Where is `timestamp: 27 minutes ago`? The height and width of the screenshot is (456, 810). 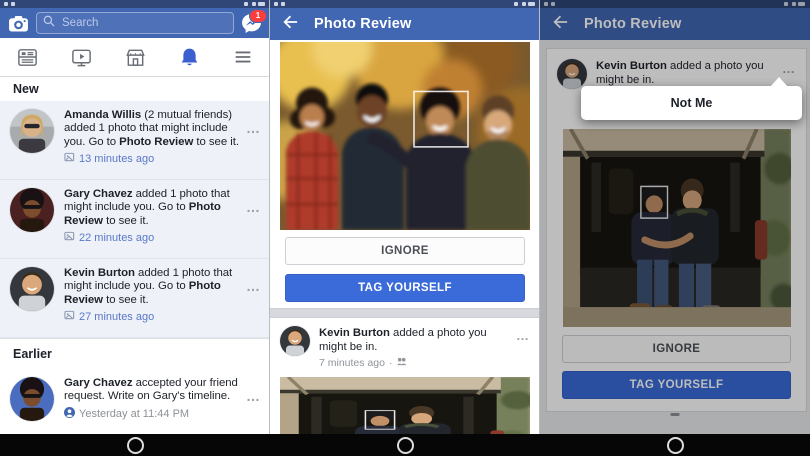
timestamp: 27 minutes ago is located at coordinates (154, 317).